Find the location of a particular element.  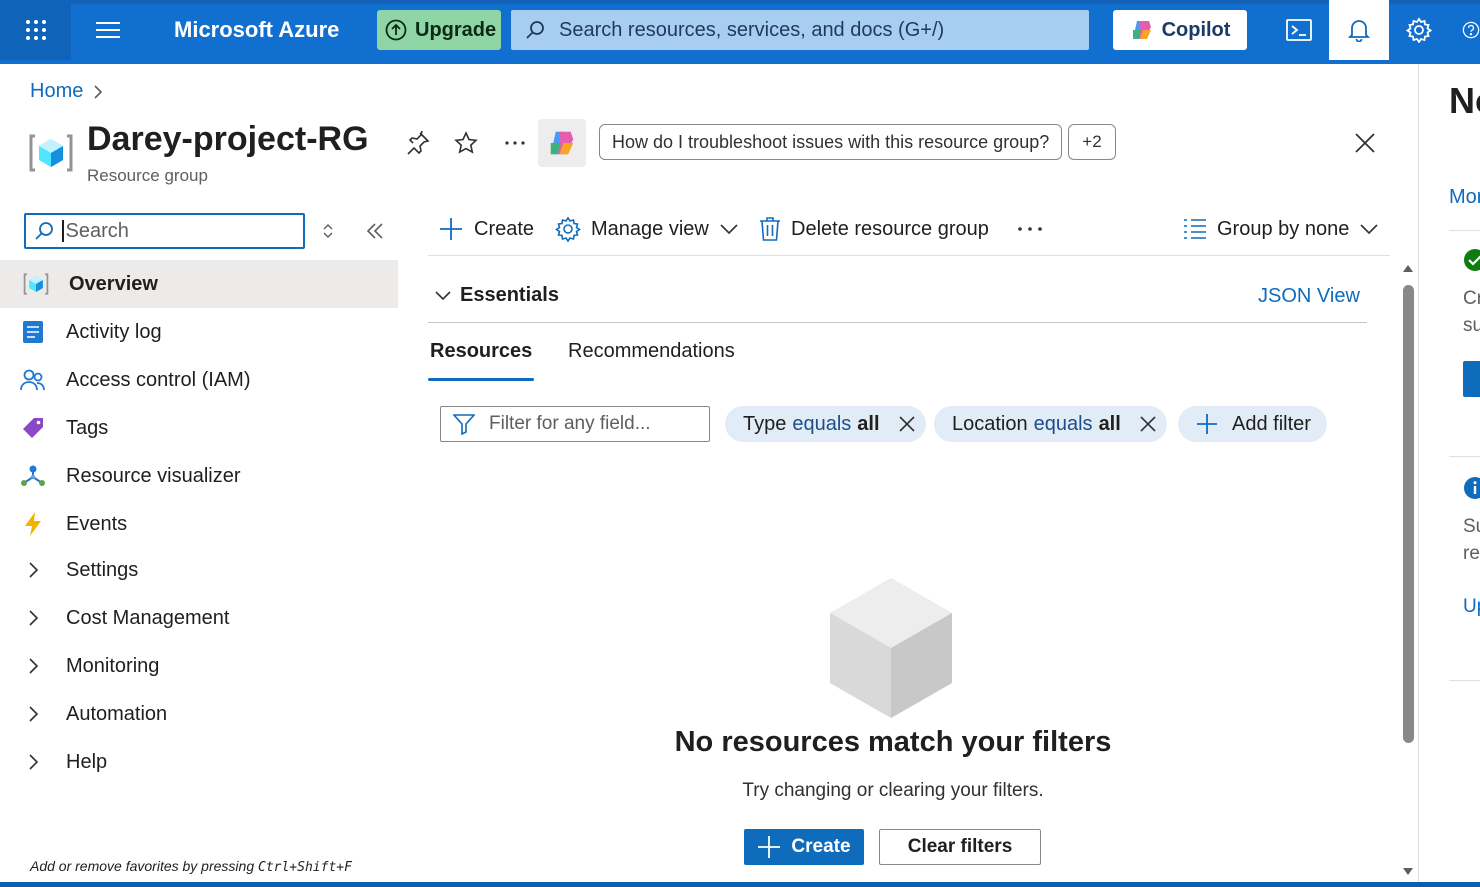

scroll-down-icon is located at coordinates (1408, 871).